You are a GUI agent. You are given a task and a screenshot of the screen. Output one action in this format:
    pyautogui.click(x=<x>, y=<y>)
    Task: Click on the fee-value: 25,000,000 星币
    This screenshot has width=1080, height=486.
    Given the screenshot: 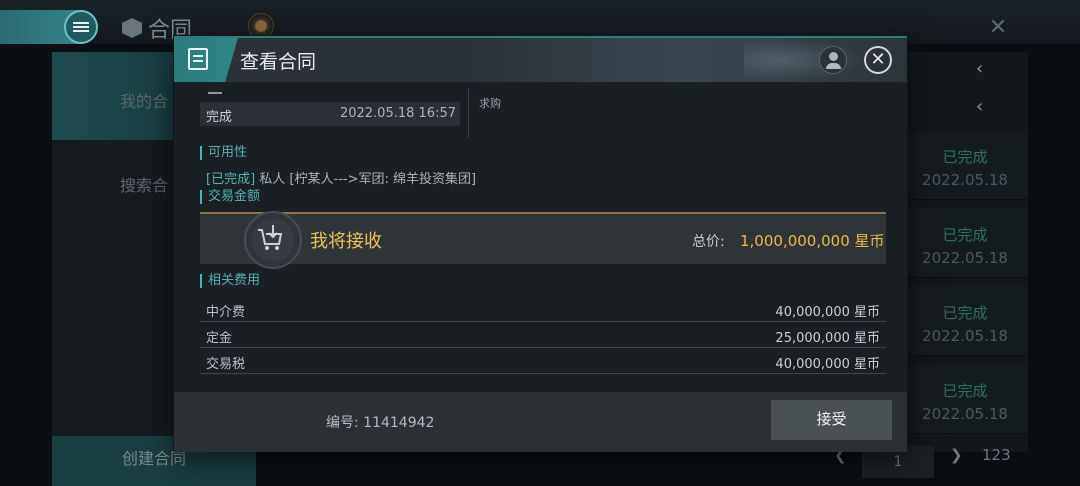 What is the action you would take?
    pyautogui.click(x=827, y=338)
    